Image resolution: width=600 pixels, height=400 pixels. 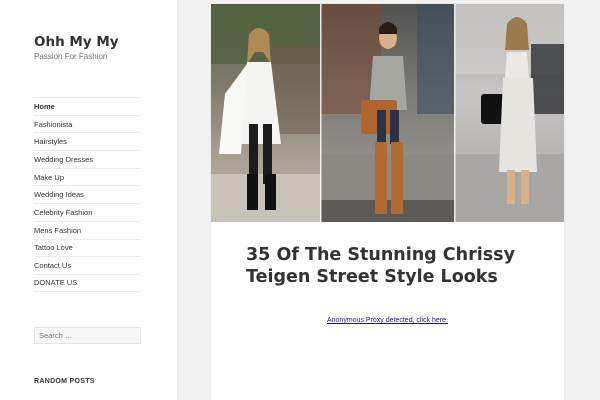 What do you see at coordinates (76, 42) in the screenshot?
I see `site-title: Ohh My My` at bounding box center [76, 42].